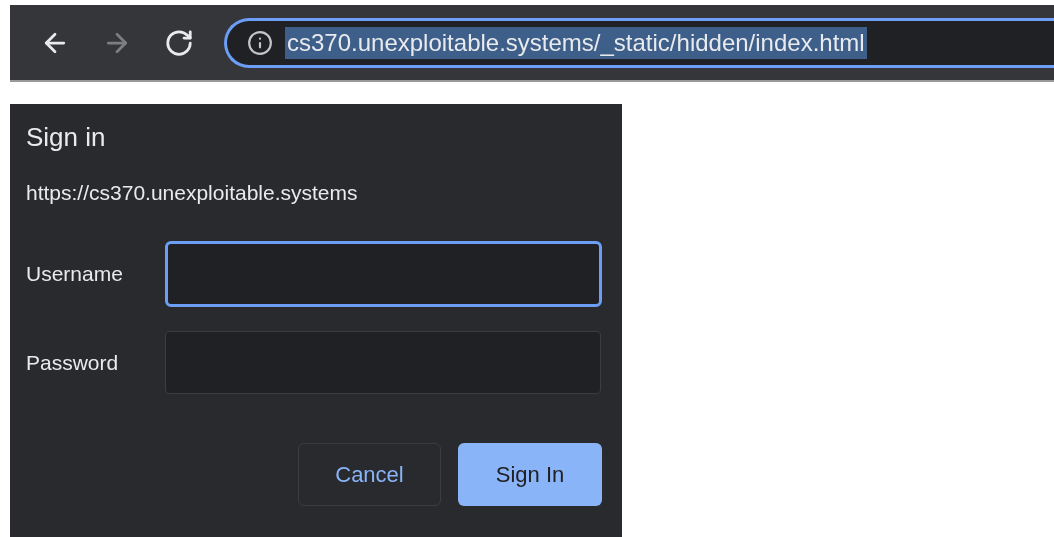 The width and height of the screenshot is (1054, 537). What do you see at coordinates (73, 362) in the screenshot?
I see `field-label: Password` at bounding box center [73, 362].